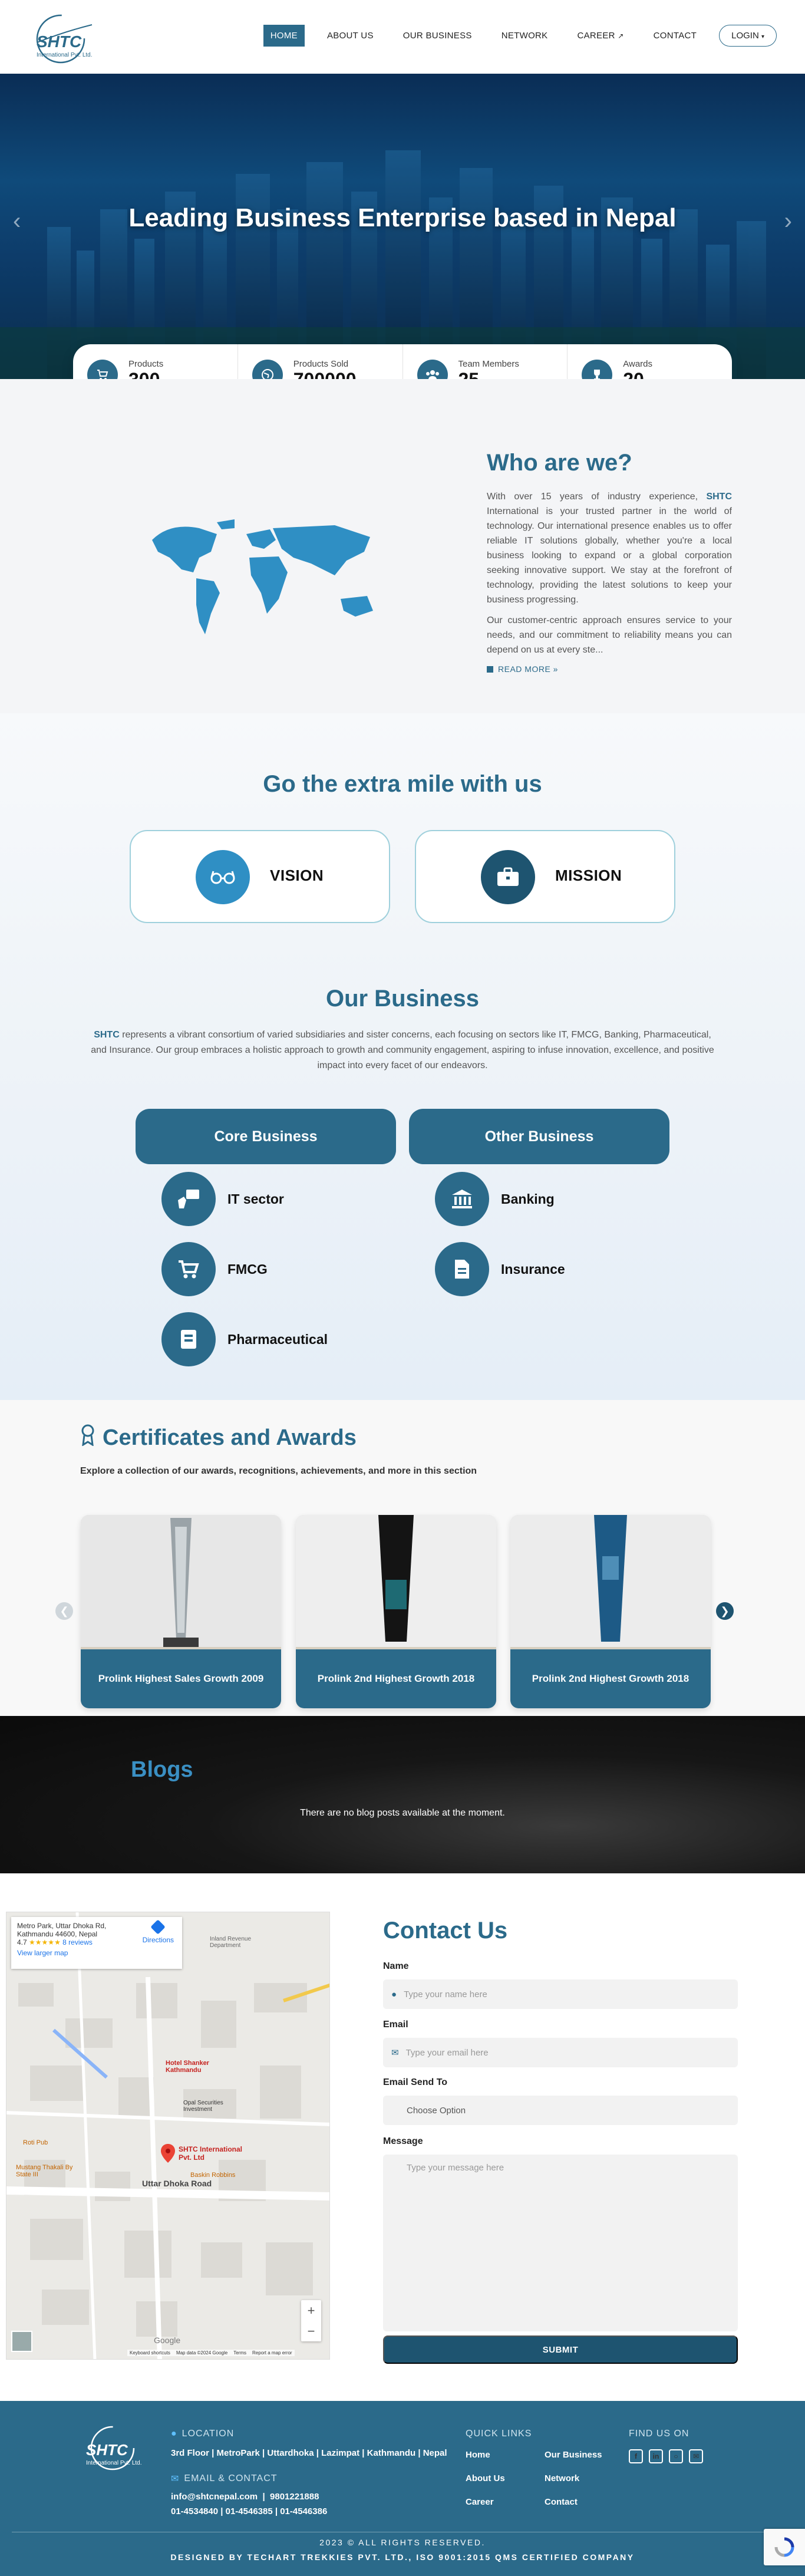 This screenshot has height=2576, width=805. Describe the element at coordinates (636, 2456) in the screenshot. I see `facebook-icon: f` at that location.